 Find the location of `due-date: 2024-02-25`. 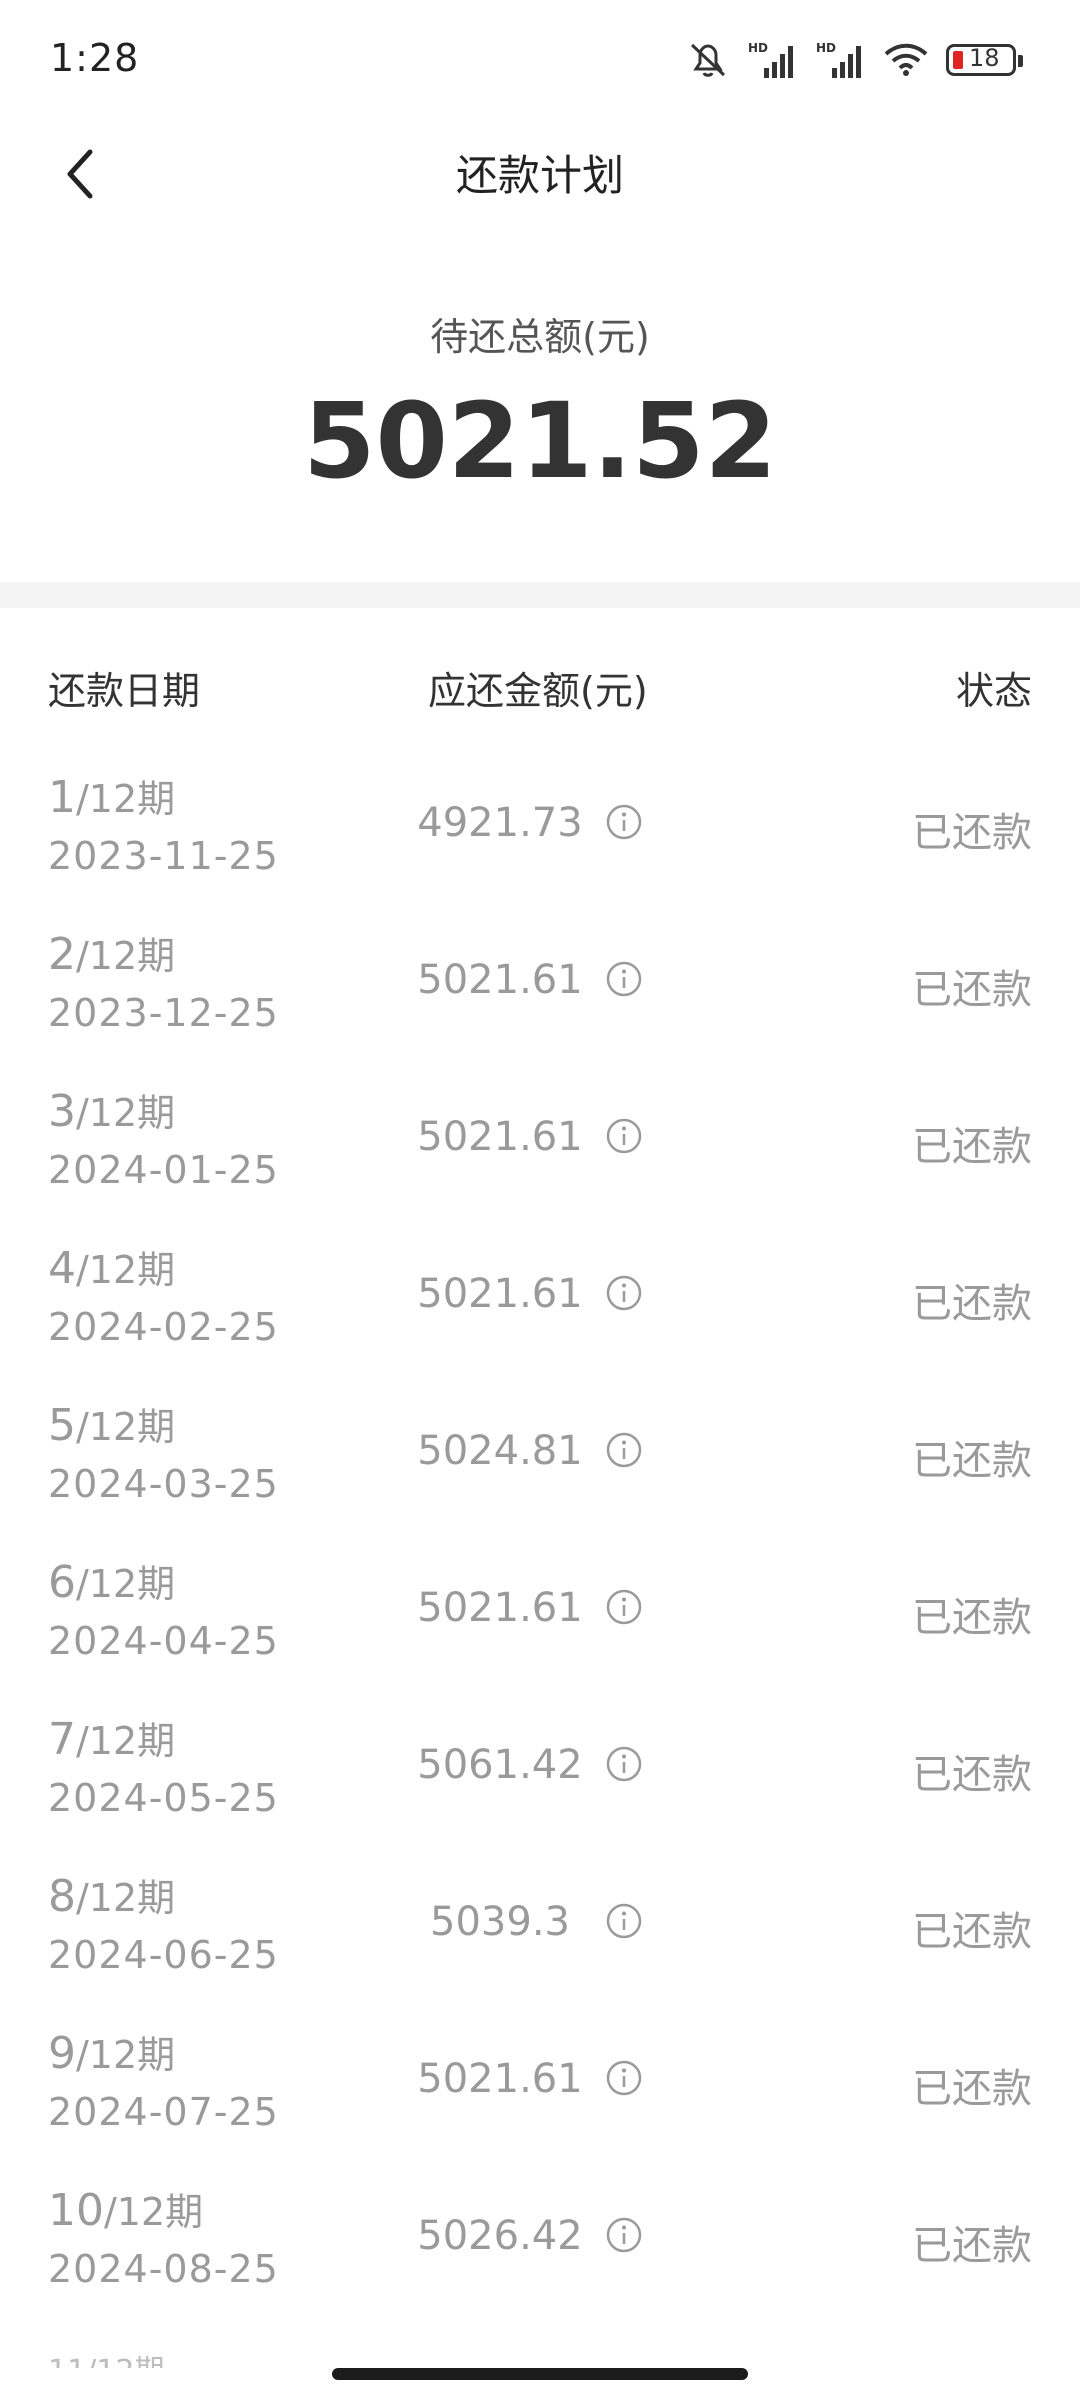

due-date: 2024-02-25 is located at coordinates (163, 1327).